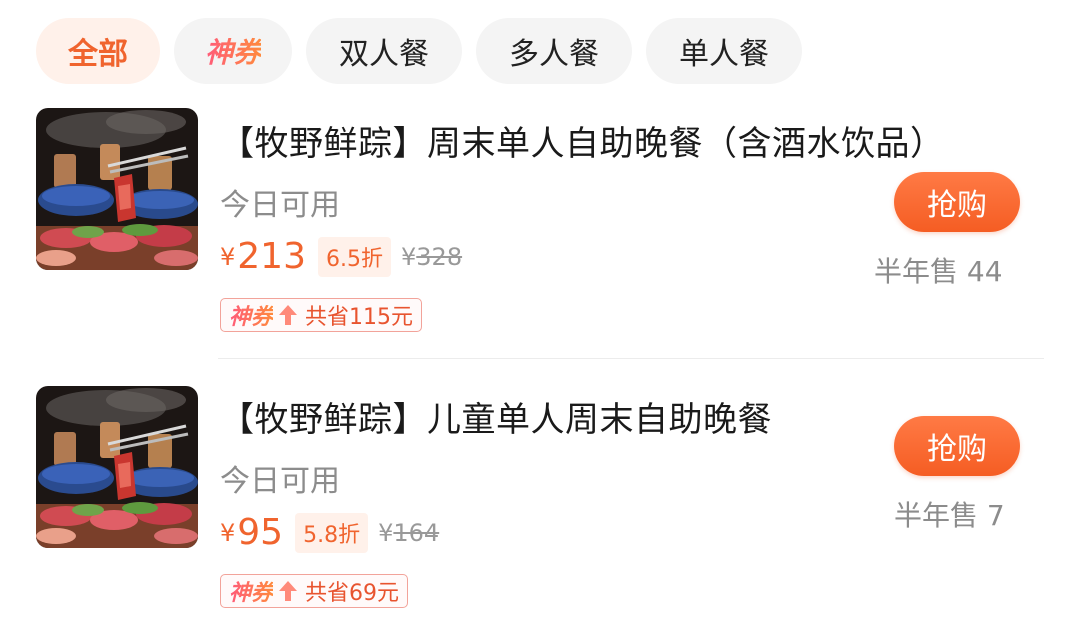  I want to click on filter-tabs: 全部 神券 双人餐 多人餐 单人餐, so click(419, 51).